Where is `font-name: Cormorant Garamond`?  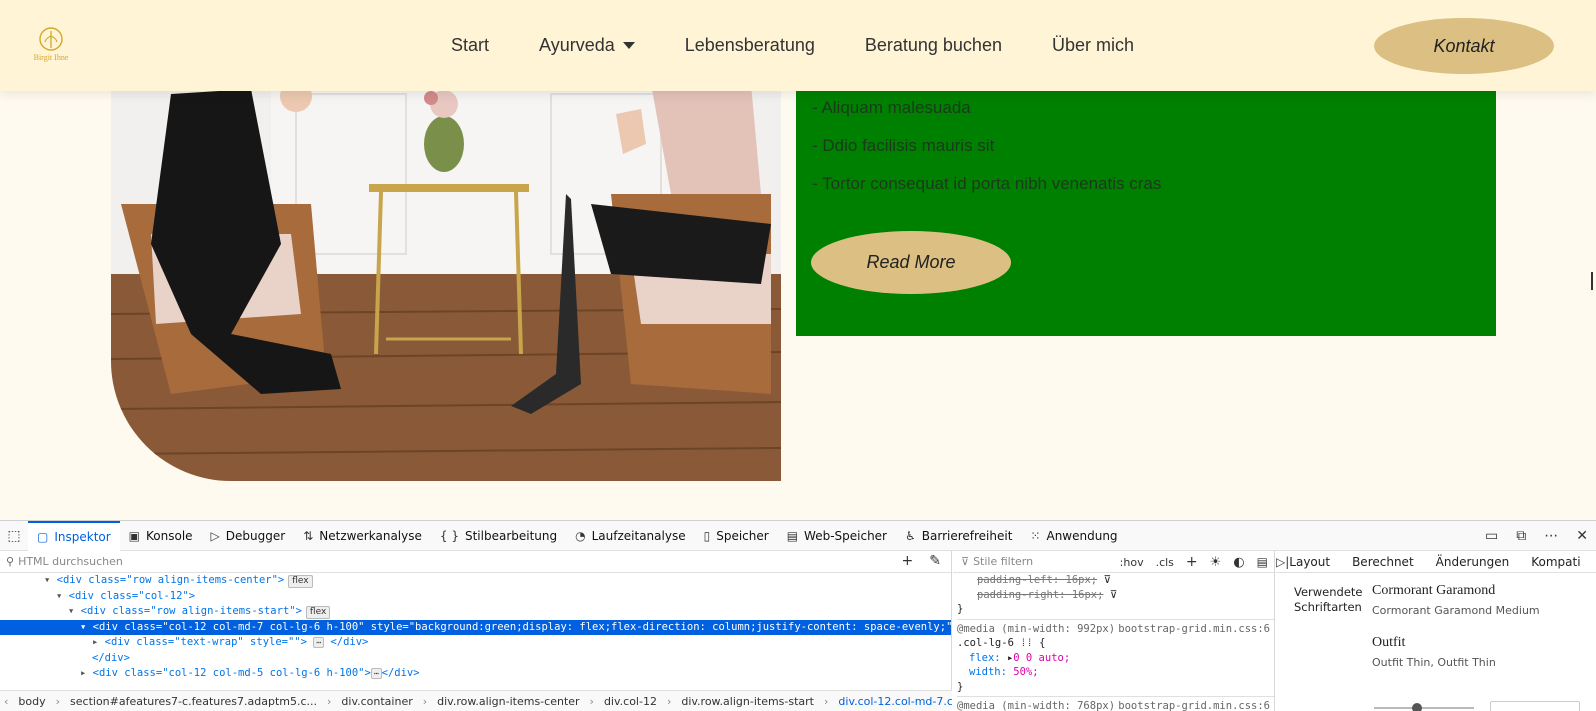
font-name: Cormorant Garamond is located at coordinates (1434, 590).